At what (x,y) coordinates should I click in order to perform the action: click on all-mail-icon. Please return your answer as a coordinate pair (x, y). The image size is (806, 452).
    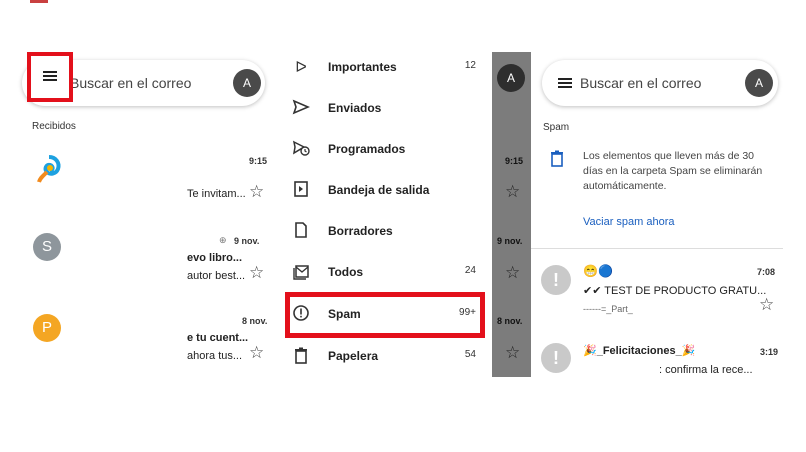
    Looking at the image, I should click on (301, 273).